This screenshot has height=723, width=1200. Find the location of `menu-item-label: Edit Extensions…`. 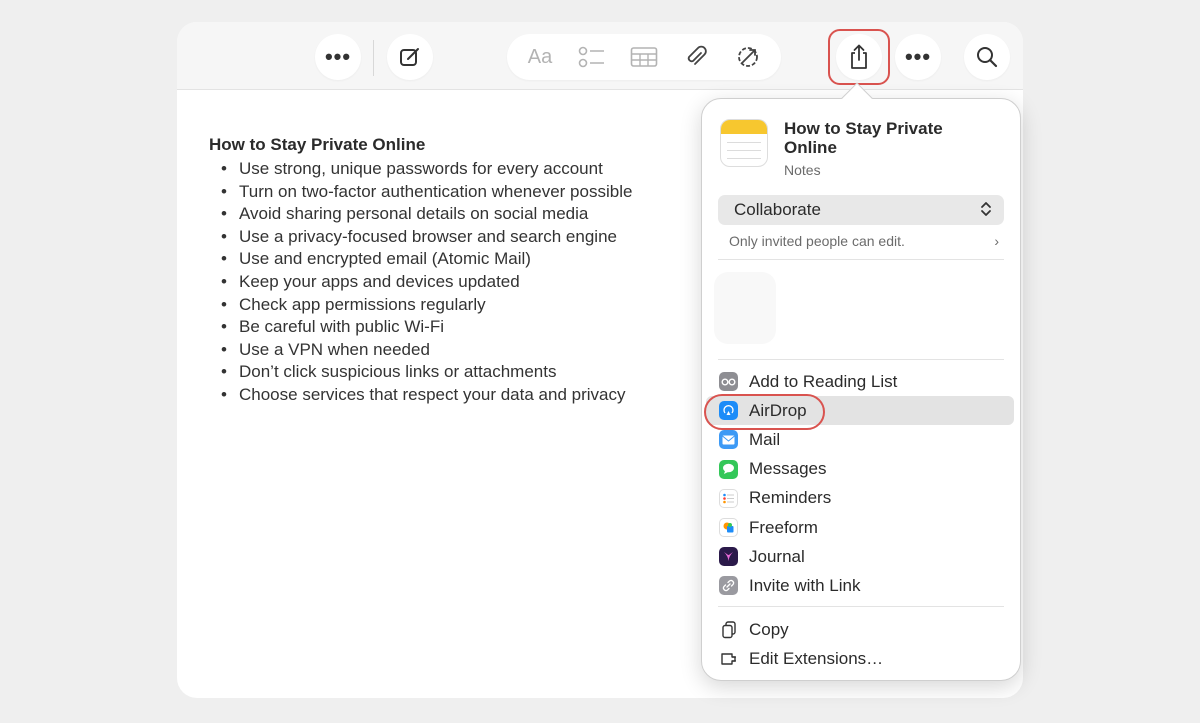

menu-item-label: Edit Extensions… is located at coordinates (816, 658).